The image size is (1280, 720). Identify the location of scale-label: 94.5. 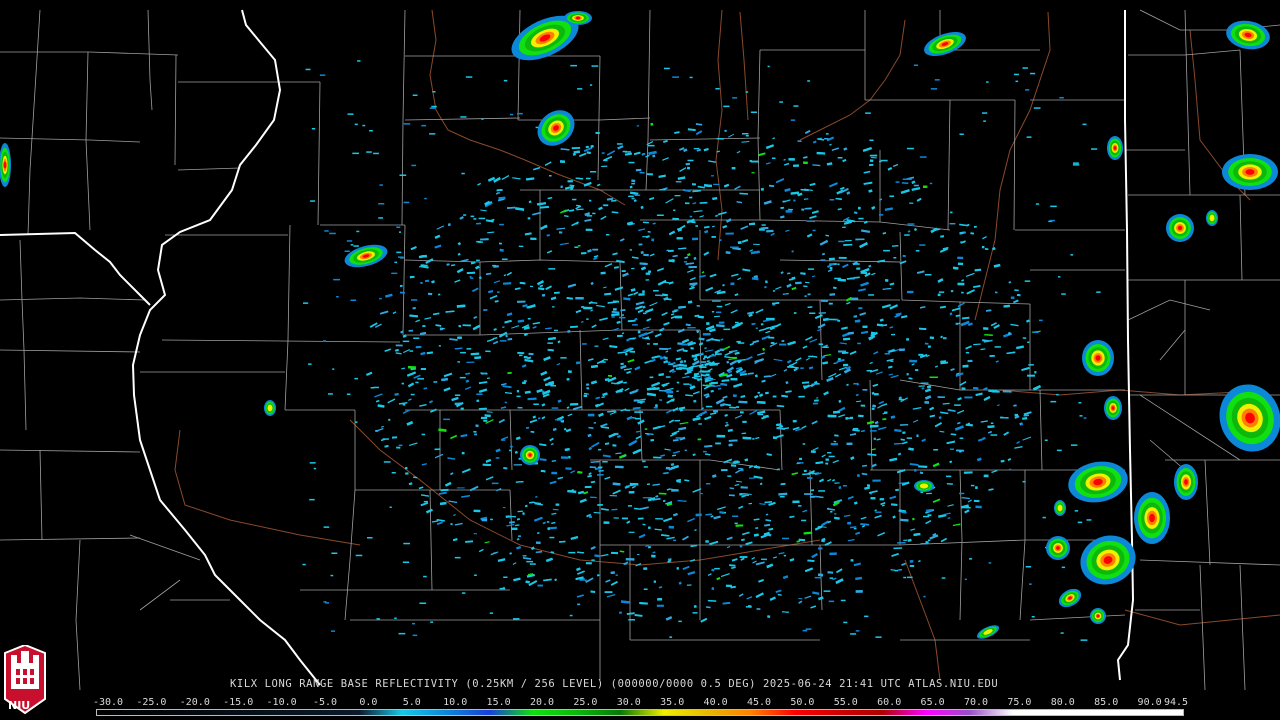
(1176, 702).